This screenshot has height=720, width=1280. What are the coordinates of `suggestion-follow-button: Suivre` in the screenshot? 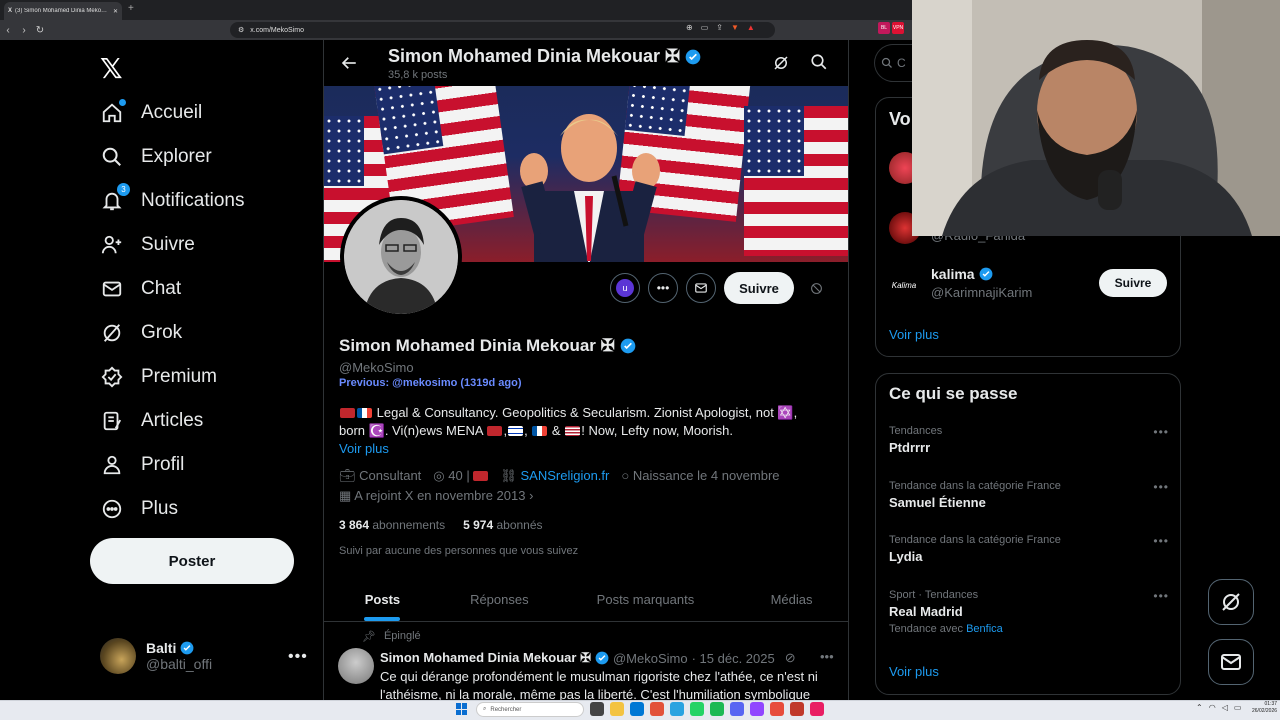 It's located at (1133, 283).